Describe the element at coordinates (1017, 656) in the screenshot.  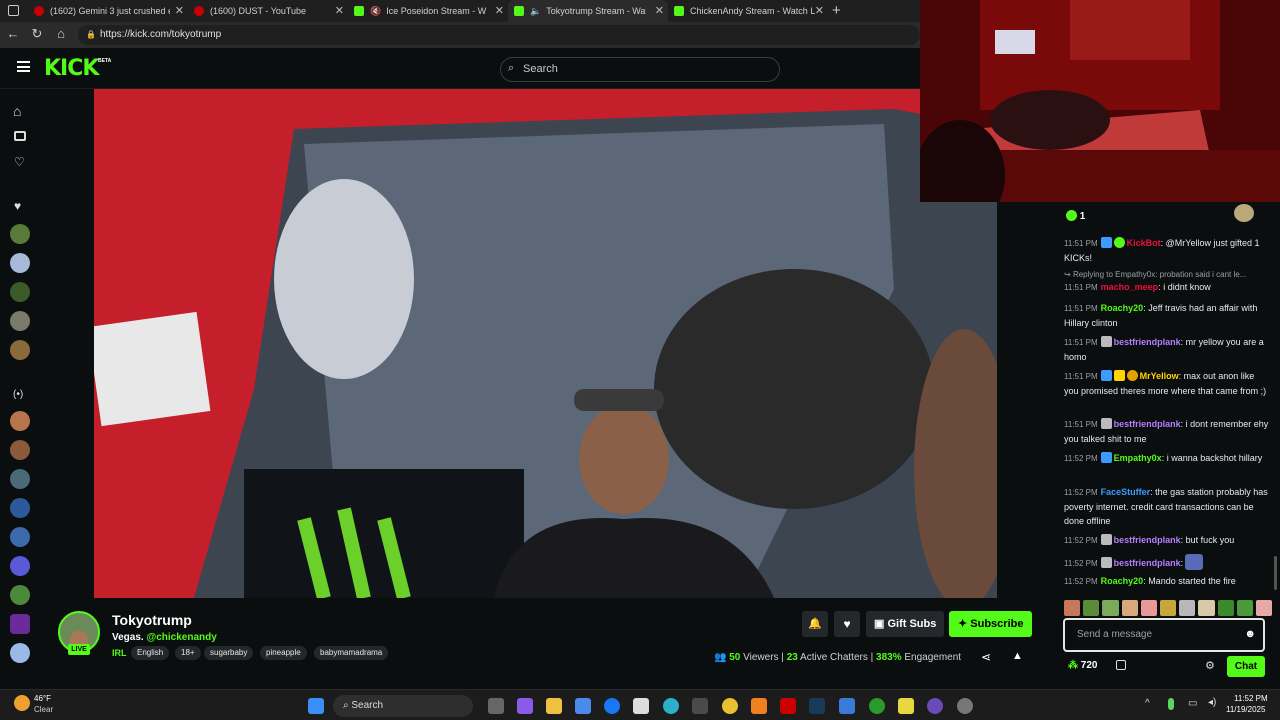
I see `report-icon: ▲` at that location.